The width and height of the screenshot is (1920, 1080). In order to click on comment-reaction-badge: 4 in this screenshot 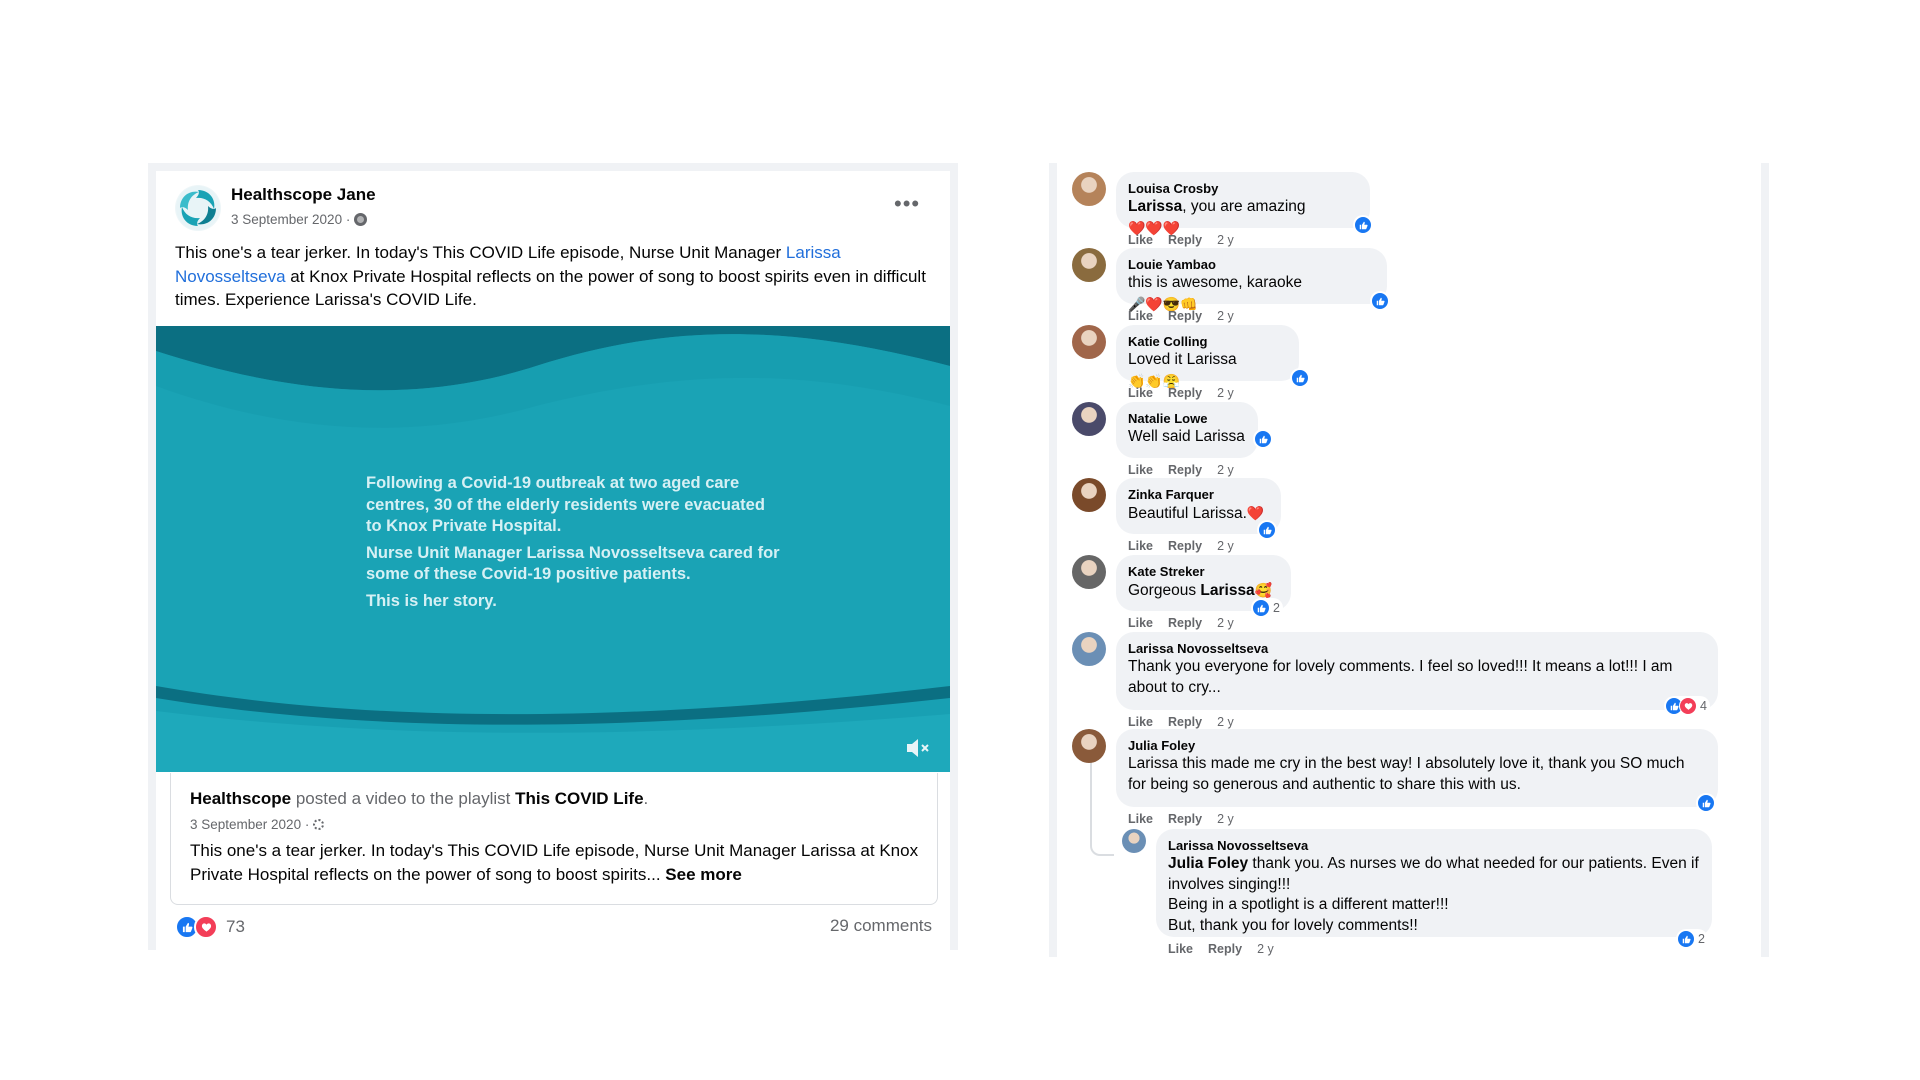, I will do `click(1687, 706)`.